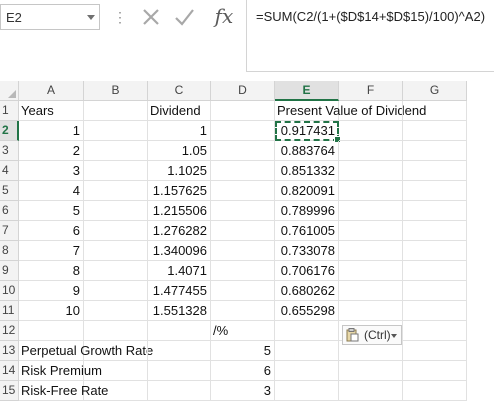  What do you see at coordinates (243, 171) in the screenshot?
I see `cell-d4` at bounding box center [243, 171].